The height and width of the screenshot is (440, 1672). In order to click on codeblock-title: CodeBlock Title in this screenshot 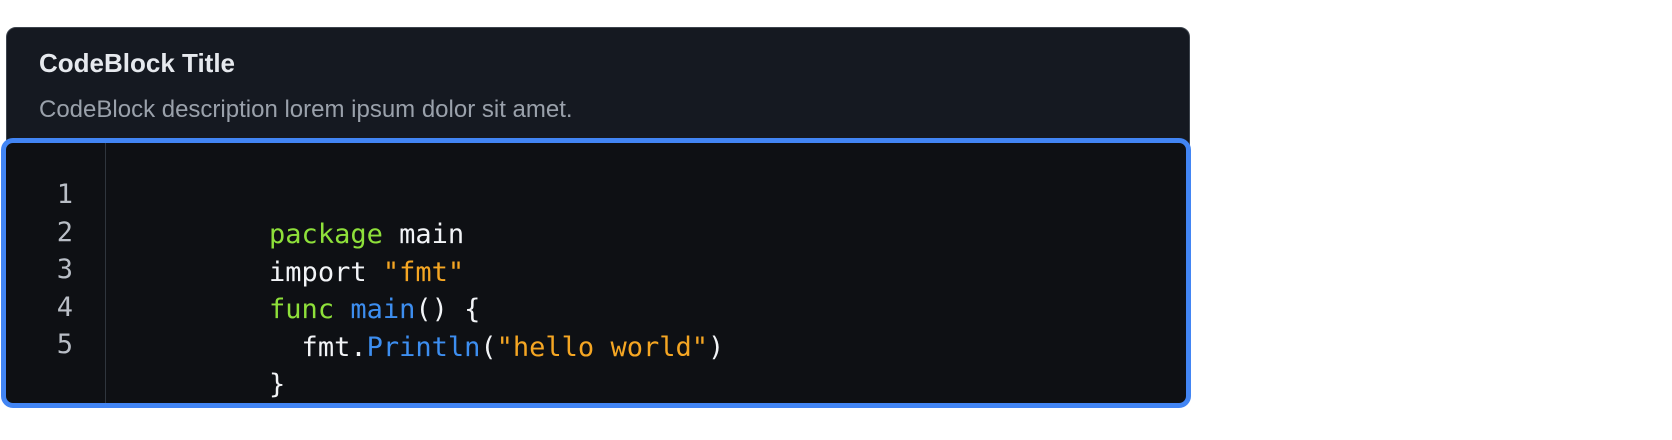, I will do `click(137, 63)`.